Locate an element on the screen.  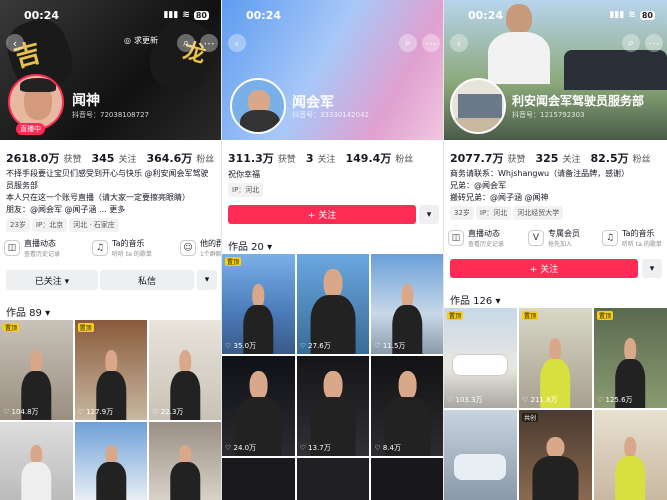
like-count: ♡ 8.4万 is located at coordinates (387, 448).